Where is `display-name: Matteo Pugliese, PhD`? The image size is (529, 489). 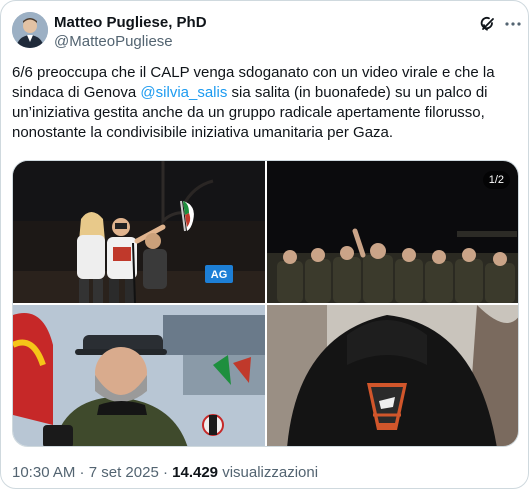
display-name: Matteo Pugliese, PhD is located at coordinates (130, 23).